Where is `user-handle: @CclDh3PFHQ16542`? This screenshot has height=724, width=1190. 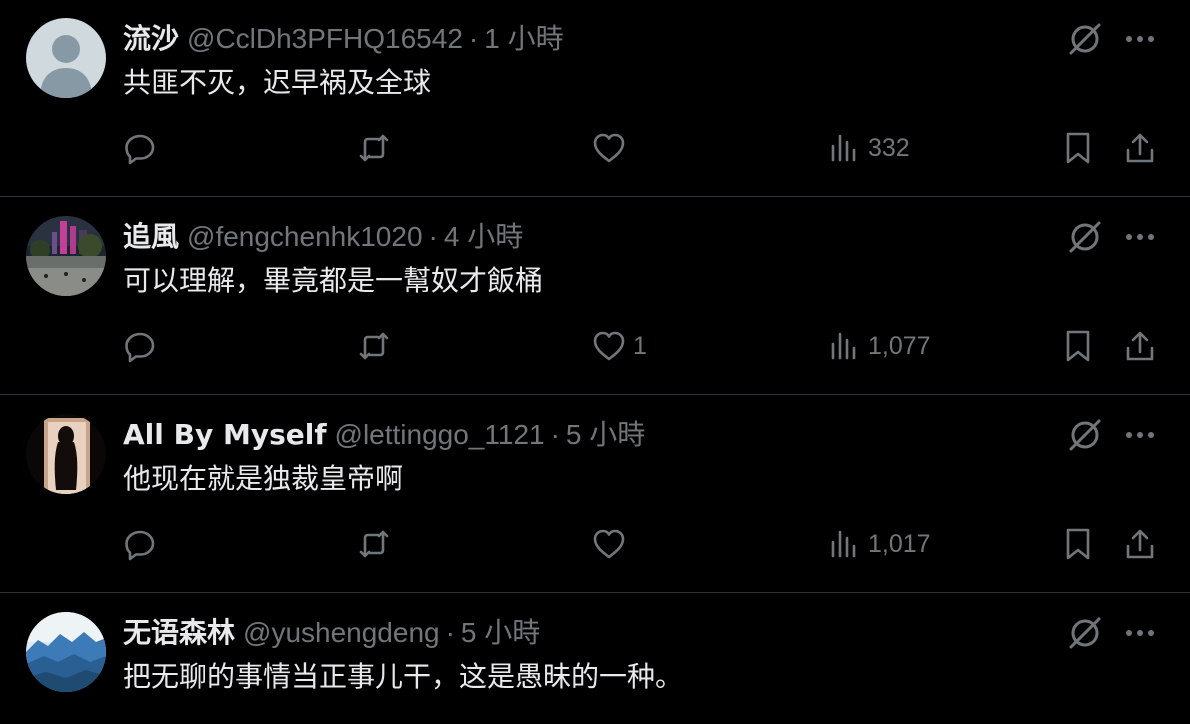
user-handle: @CclDh3PFHQ16542 is located at coordinates (325, 38).